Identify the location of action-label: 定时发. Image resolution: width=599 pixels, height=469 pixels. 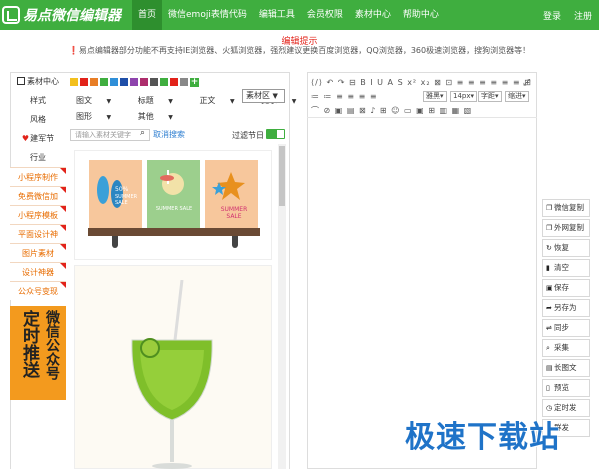
(565, 407).